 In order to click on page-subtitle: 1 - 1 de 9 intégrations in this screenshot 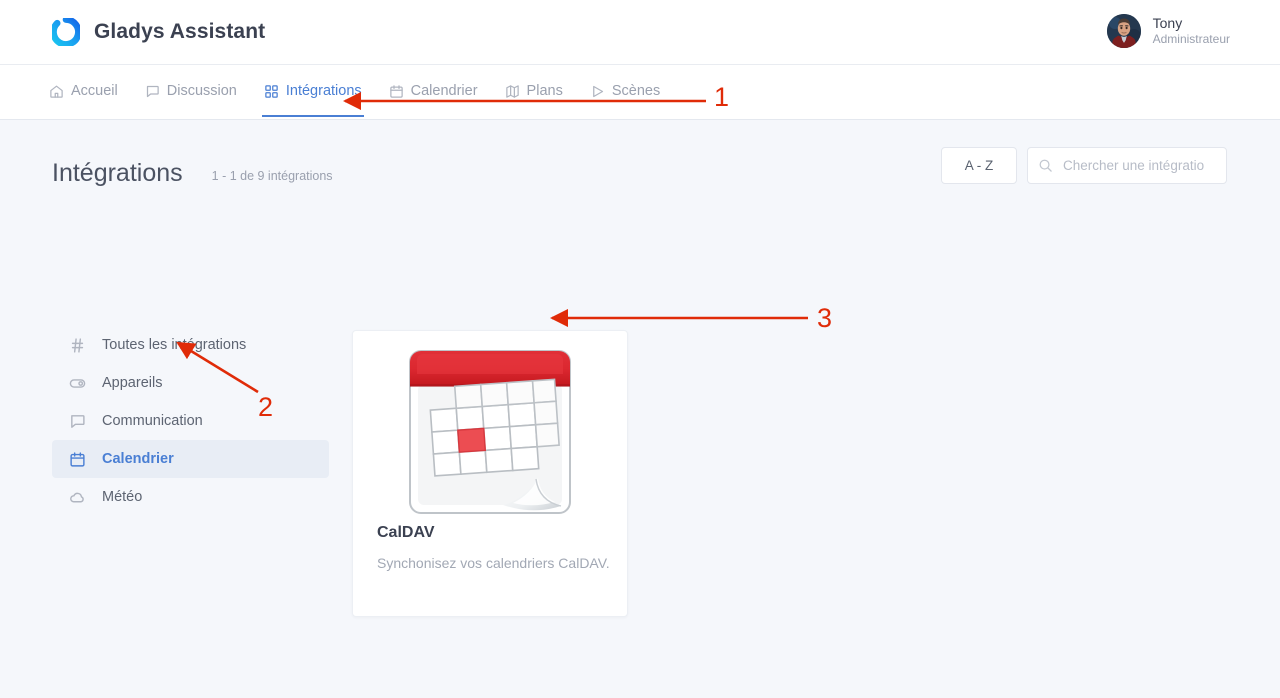, I will do `click(272, 176)`.